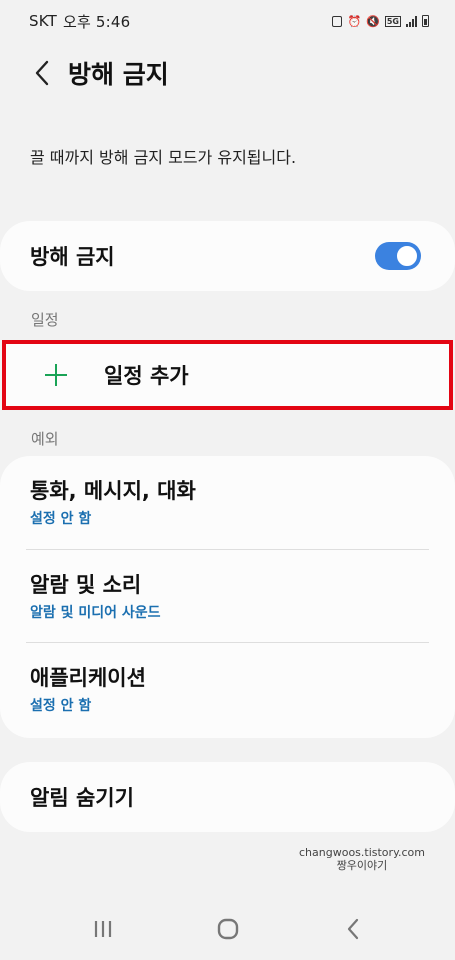 Image resolution: width=455 pixels, height=960 pixels. I want to click on exception-alarms-sounds: 알람 및 소리 알람 및 미디어 사운드, so click(227, 595).